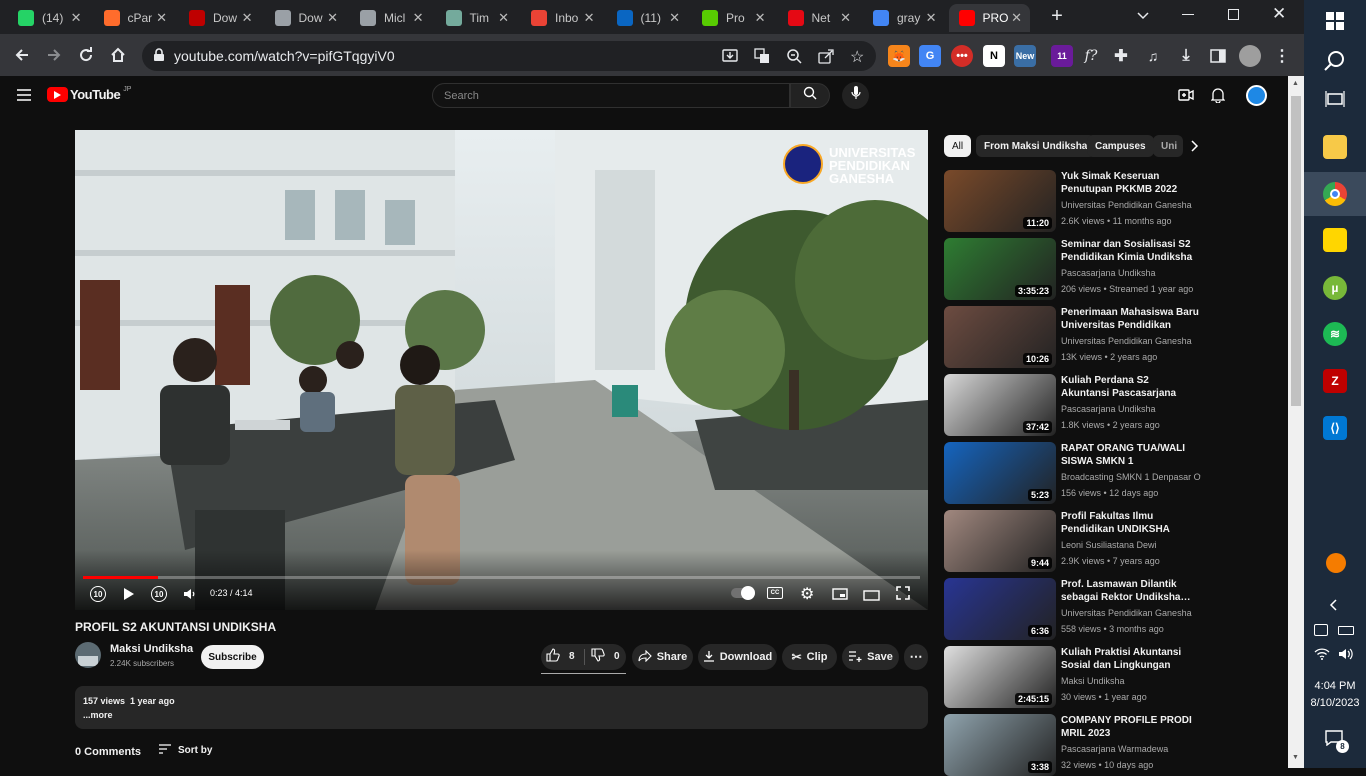 Image resolution: width=1366 pixels, height=776 pixels. What do you see at coordinates (1335, 288) in the screenshot?
I see `utorrent-icon: µ` at bounding box center [1335, 288].